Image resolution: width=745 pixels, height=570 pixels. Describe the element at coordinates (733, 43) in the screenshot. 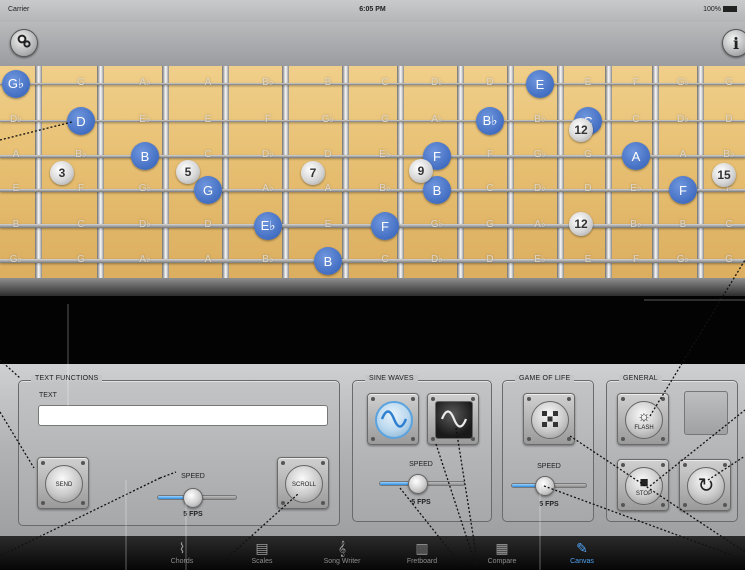

I see `info-button: i` at that location.